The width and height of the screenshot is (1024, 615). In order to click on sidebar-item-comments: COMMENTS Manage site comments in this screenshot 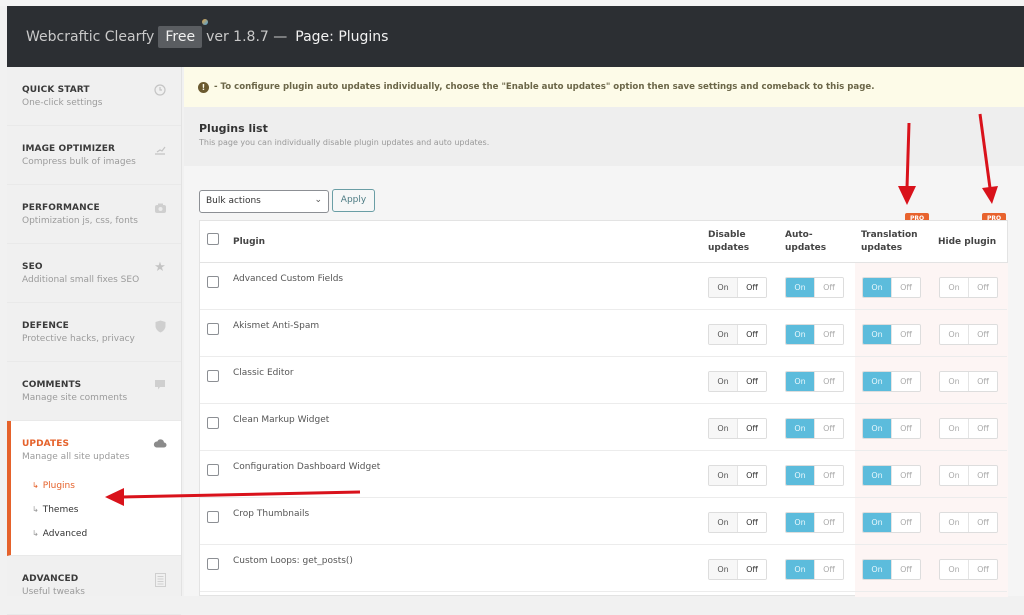, I will do `click(94, 391)`.